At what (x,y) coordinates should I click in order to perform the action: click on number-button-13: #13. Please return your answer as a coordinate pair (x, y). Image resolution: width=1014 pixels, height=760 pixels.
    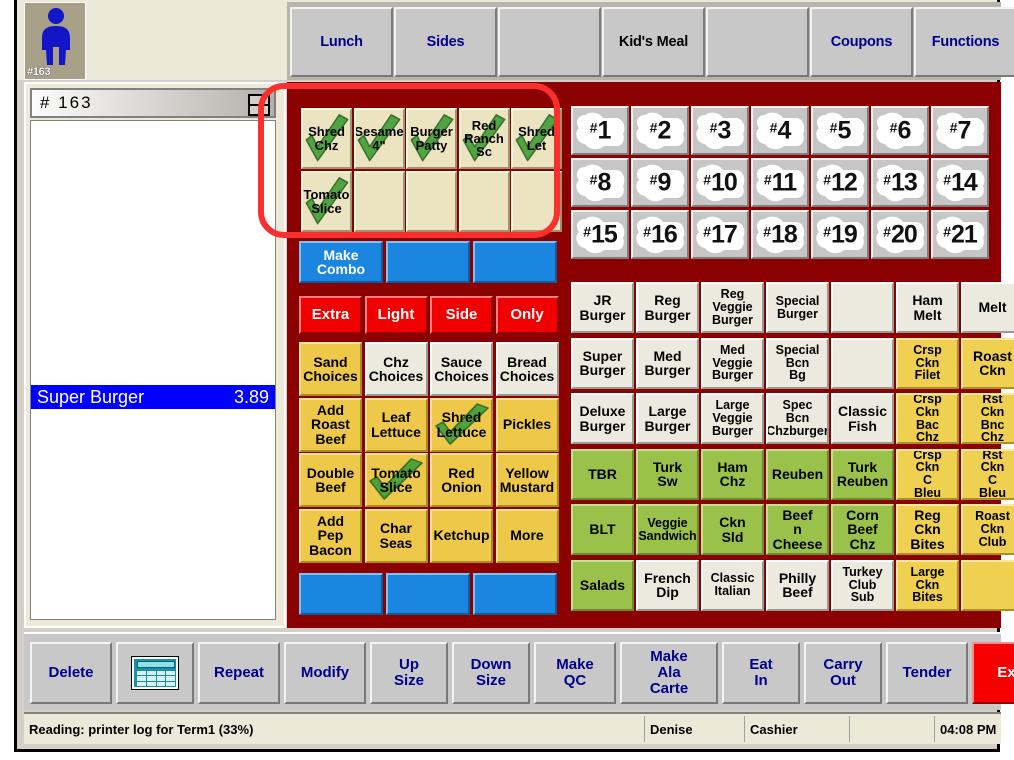
    Looking at the image, I should click on (900, 182).